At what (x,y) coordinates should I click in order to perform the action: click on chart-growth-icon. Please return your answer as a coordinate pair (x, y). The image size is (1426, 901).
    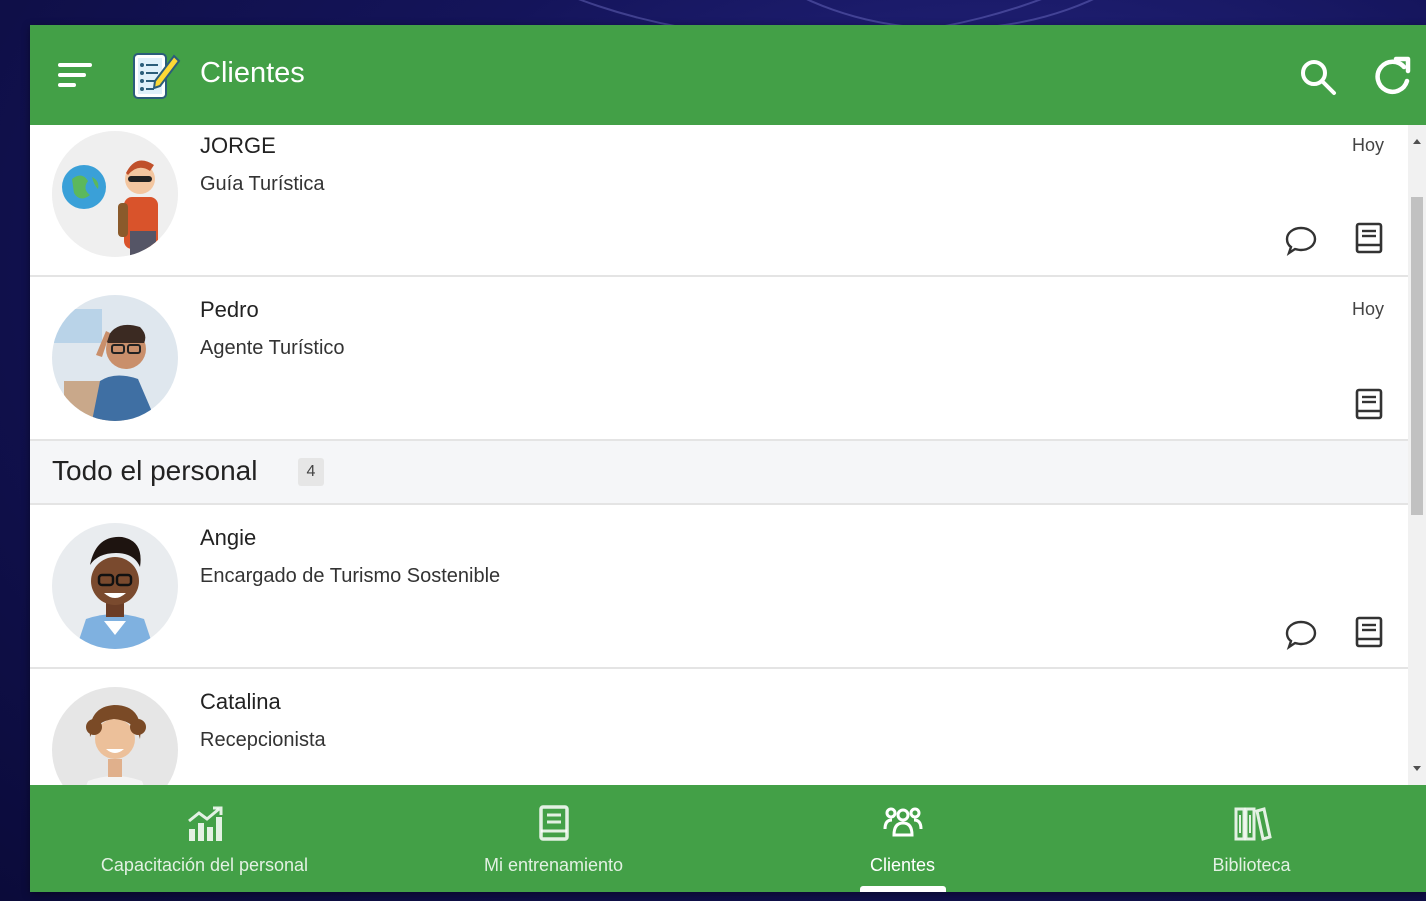
    Looking at the image, I should click on (204, 823).